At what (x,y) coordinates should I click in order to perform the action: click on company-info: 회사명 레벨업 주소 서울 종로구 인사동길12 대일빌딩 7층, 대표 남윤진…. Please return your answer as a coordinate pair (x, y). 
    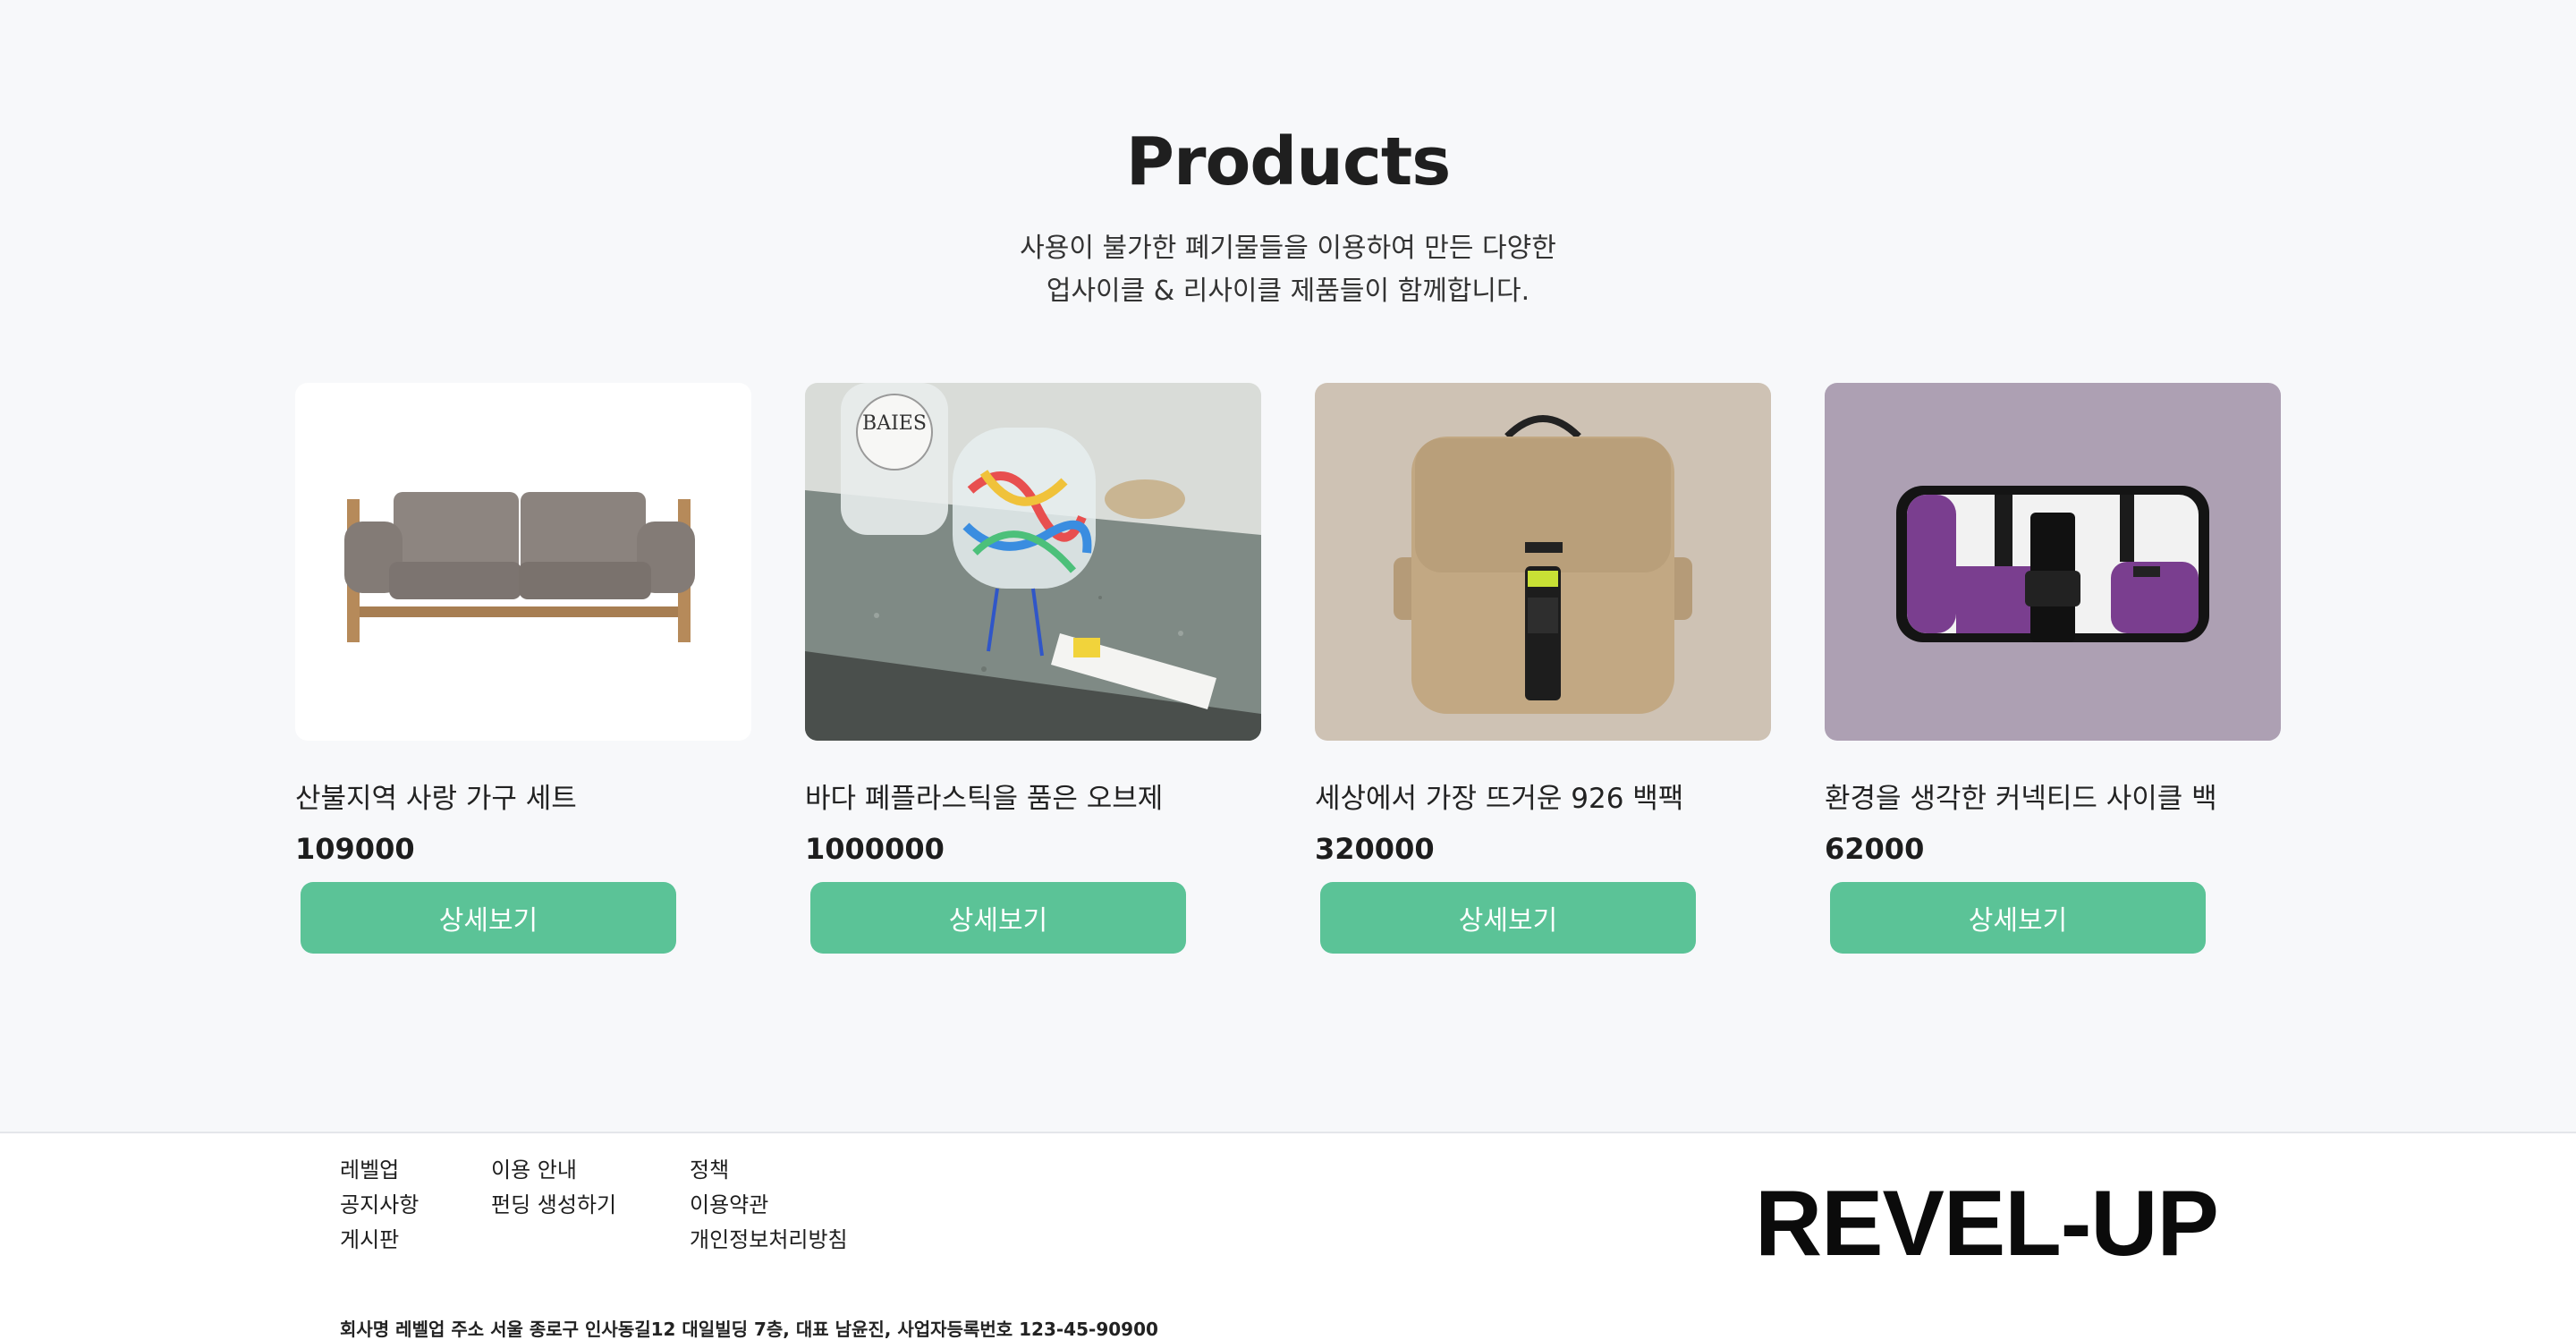
    Looking at the image, I should click on (749, 1329).